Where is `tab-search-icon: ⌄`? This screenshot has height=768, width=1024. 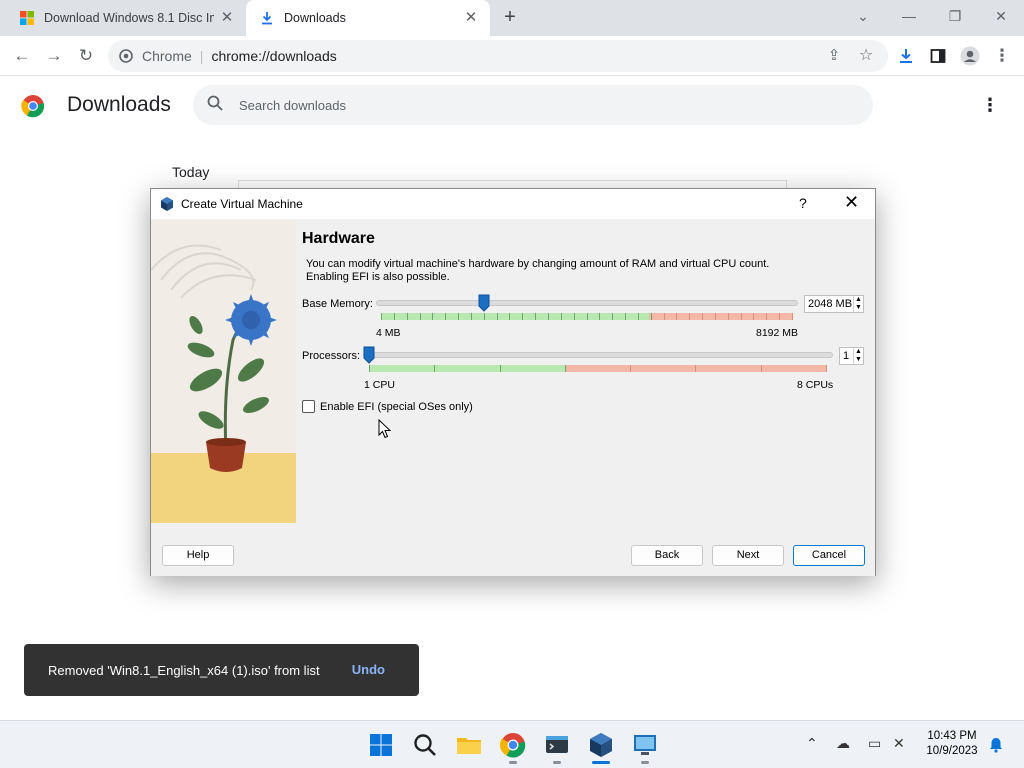
tab-search-icon: ⌄ is located at coordinates (863, 16).